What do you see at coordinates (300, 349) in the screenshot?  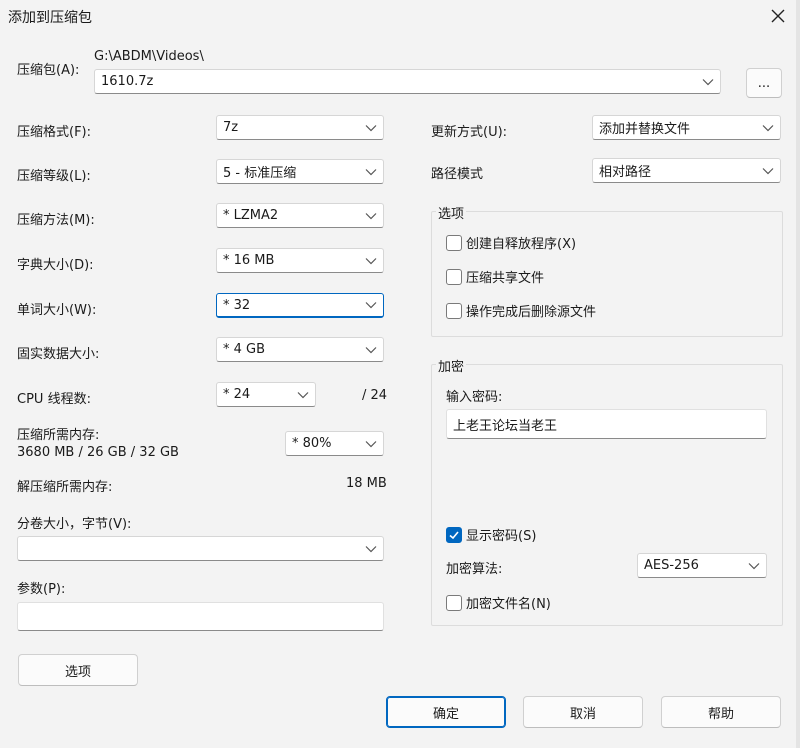 I see `solid-combo: * 4 GB` at bounding box center [300, 349].